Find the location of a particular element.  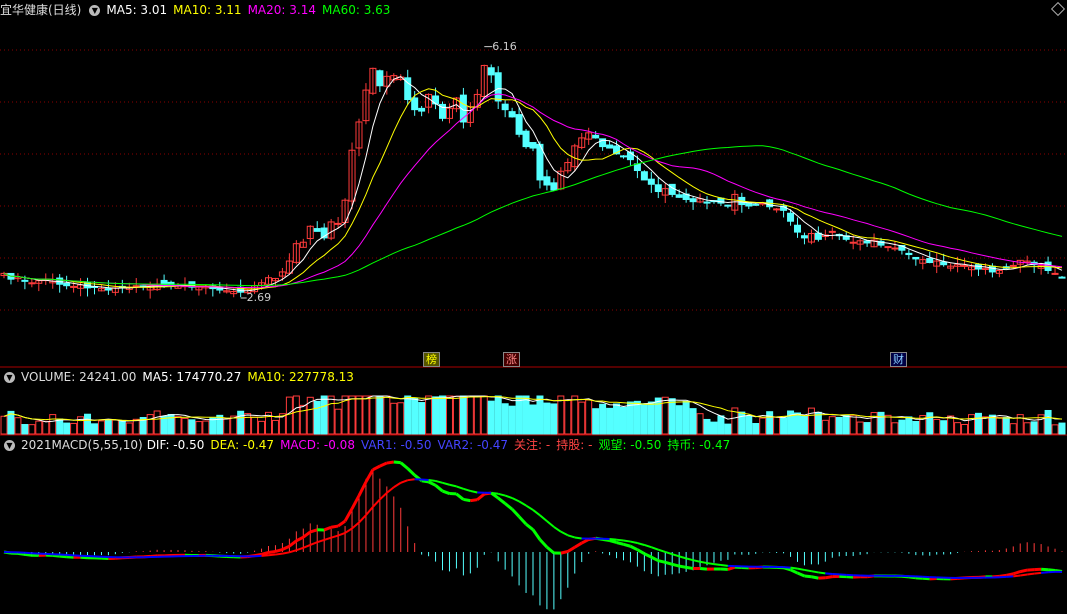

stock-title: 宜华健康(日线) is located at coordinates (41, 10).